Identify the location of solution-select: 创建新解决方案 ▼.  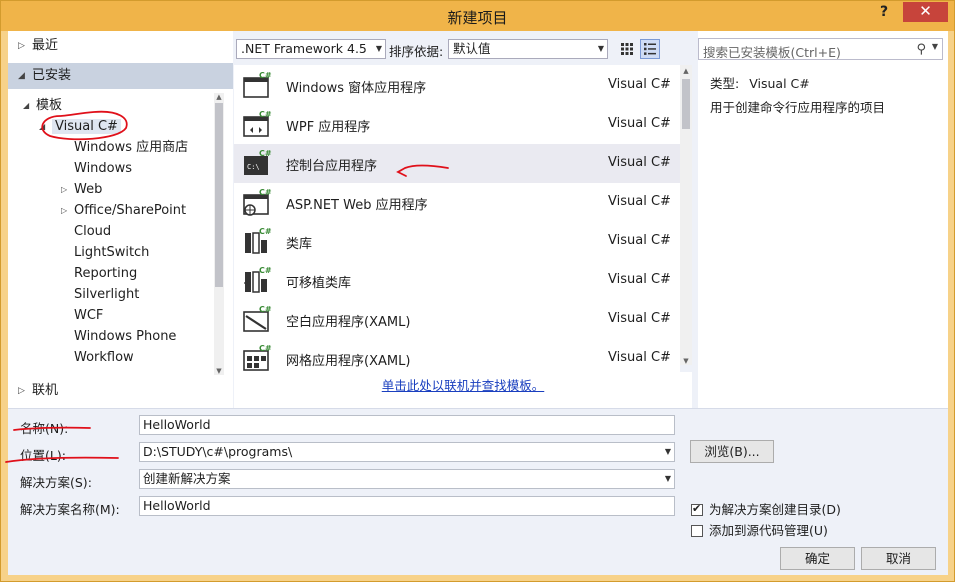
(407, 479).